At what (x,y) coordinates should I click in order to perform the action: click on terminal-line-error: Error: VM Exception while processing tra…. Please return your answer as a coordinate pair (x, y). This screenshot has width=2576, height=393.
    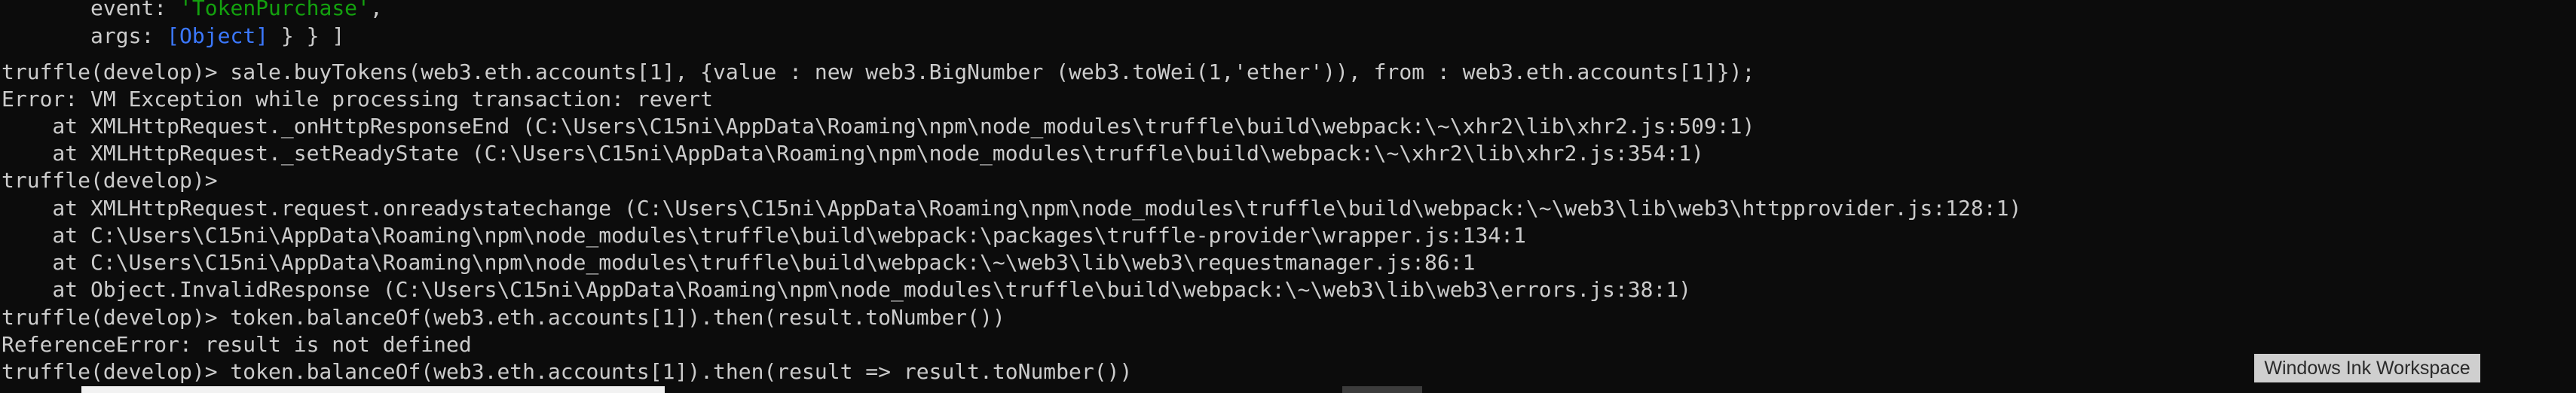
    Looking at the image, I should click on (358, 99).